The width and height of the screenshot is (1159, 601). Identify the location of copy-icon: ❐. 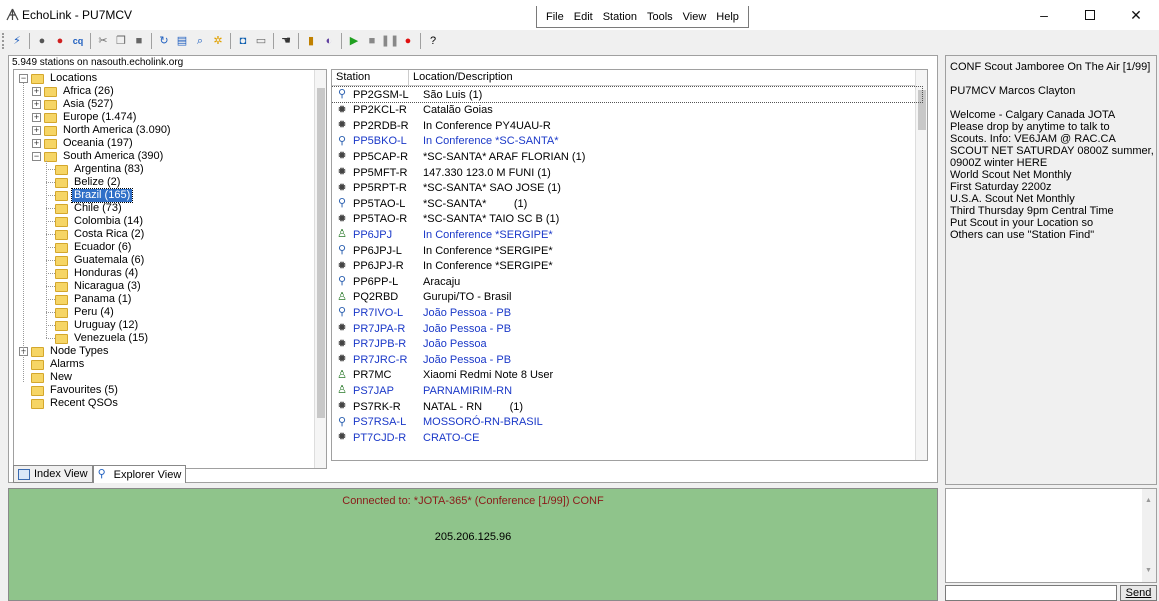
(121, 41).